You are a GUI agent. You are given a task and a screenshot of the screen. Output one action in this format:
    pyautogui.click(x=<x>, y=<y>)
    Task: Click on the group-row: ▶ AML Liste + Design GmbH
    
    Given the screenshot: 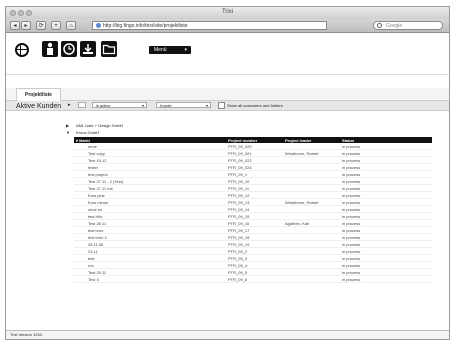 What is the action you would take?
    pyautogui.click(x=94, y=125)
    